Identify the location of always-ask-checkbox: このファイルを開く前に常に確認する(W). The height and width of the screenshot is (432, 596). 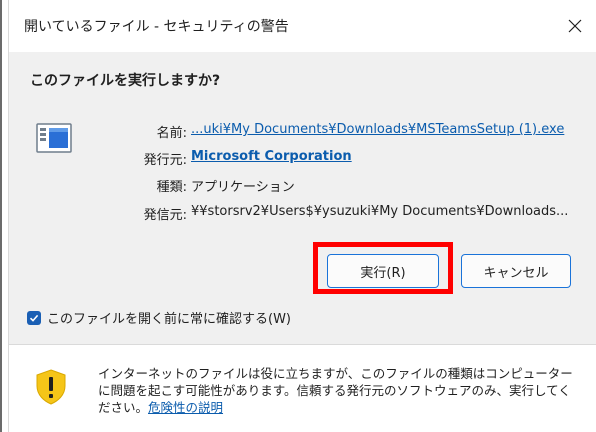
(159, 317).